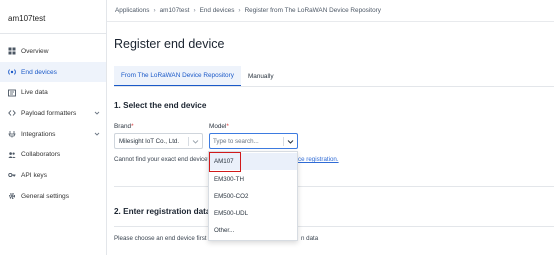  I want to click on app-header: am107test, so click(53, 17).